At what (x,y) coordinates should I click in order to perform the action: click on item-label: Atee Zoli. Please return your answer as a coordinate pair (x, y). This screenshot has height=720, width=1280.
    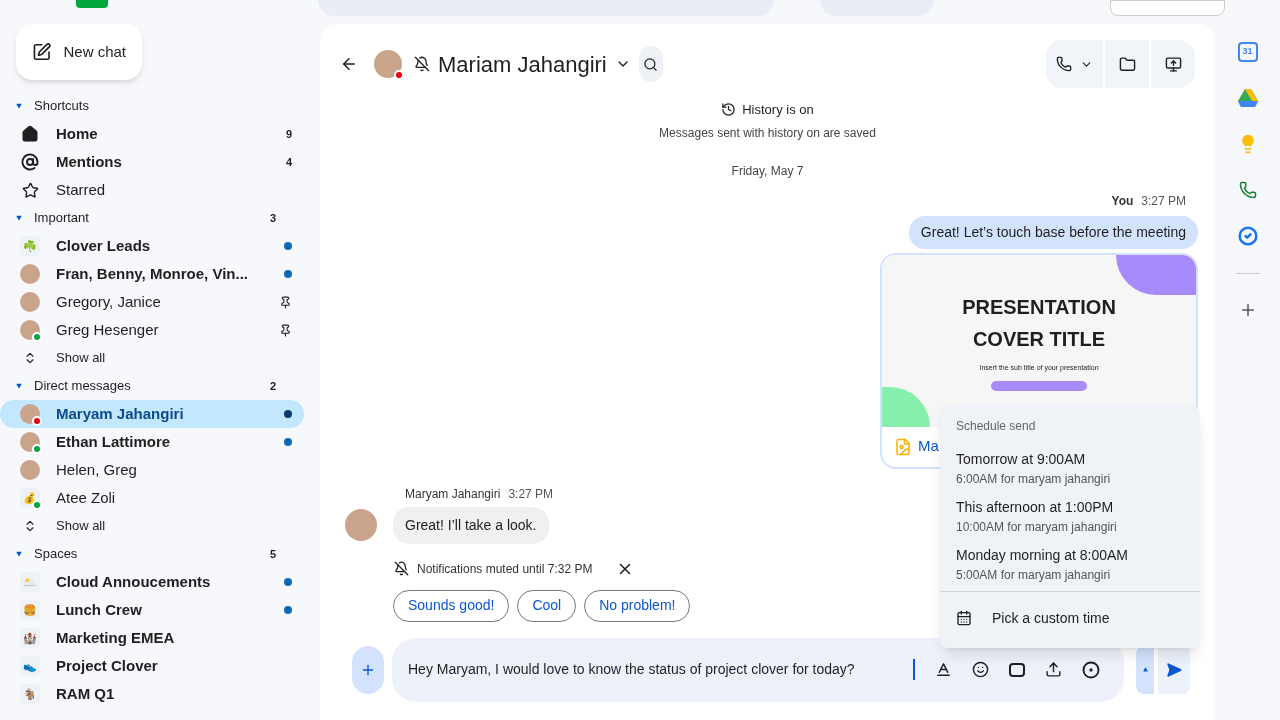
    Looking at the image, I should click on (86, 497).